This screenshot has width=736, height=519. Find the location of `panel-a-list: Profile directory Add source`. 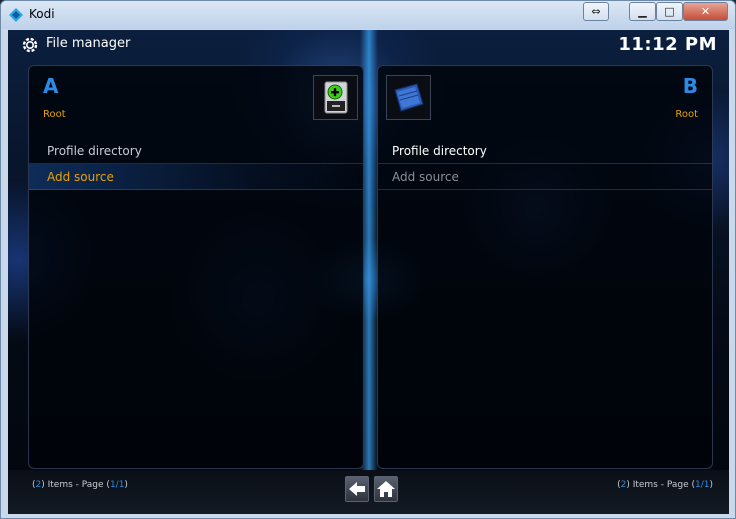

panel-a-list: Profile directory Add source is located at coordinates (196, 164).